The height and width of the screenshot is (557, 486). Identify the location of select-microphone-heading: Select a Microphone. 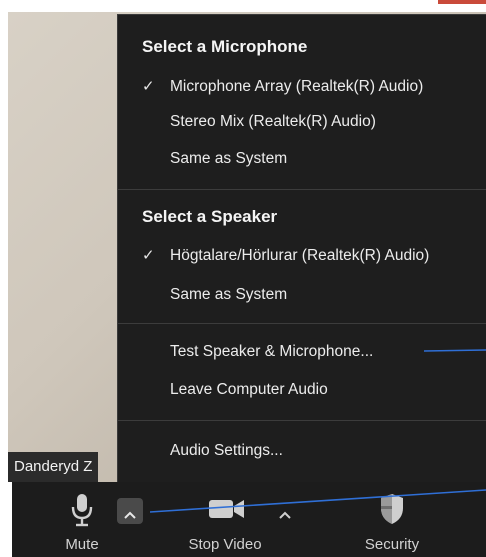
(225, 46).